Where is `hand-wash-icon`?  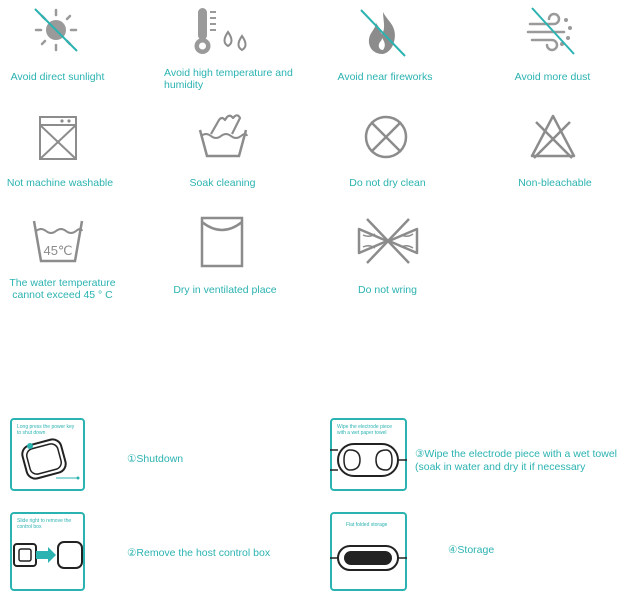
hand-wash-icon is located at coordinates (223, 137).